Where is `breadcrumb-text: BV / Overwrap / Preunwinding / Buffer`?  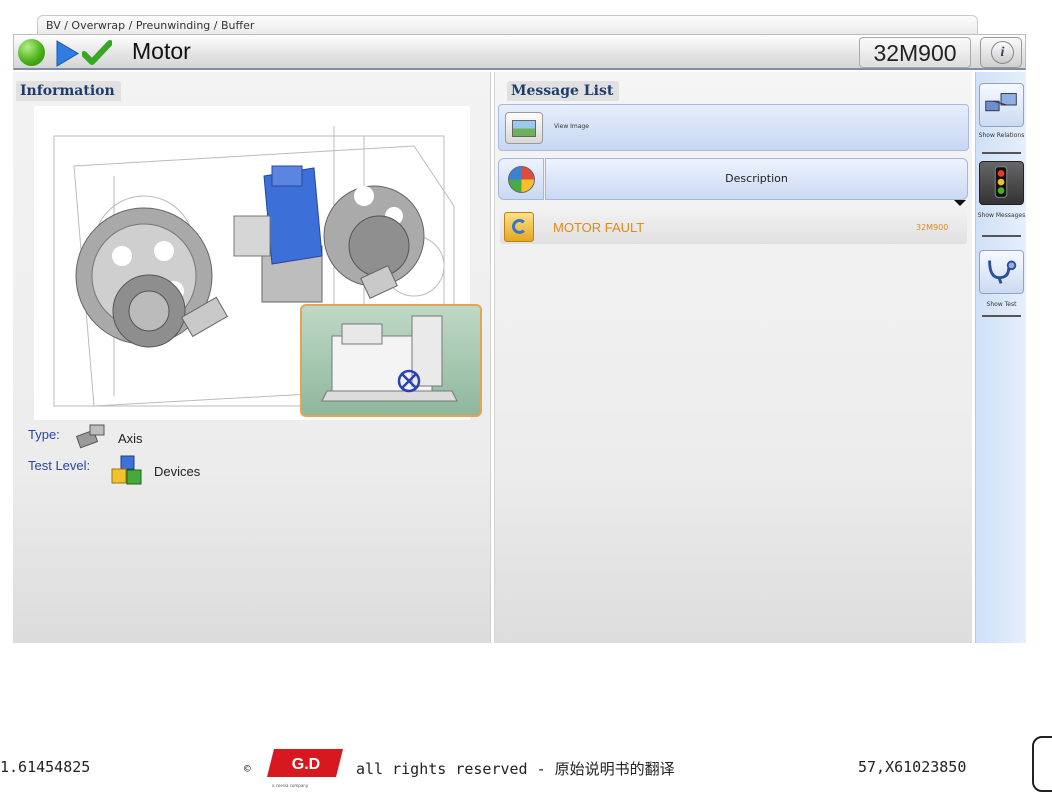 breadcrumb-text: BV / Overwrap / Preunwinding / Buffer is located at coordinates (150, 25).